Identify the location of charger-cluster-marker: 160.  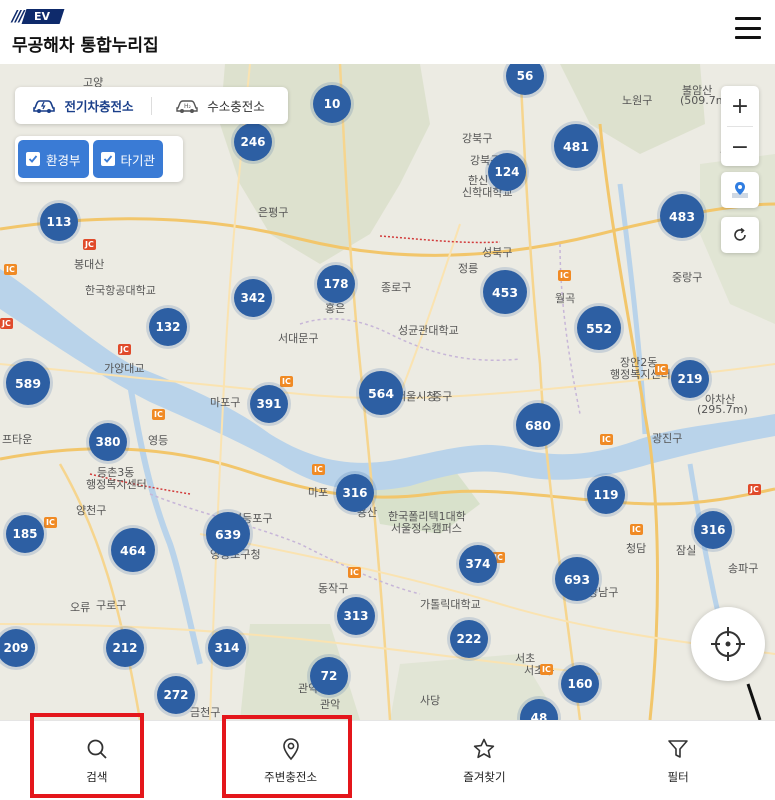
(580, 684).